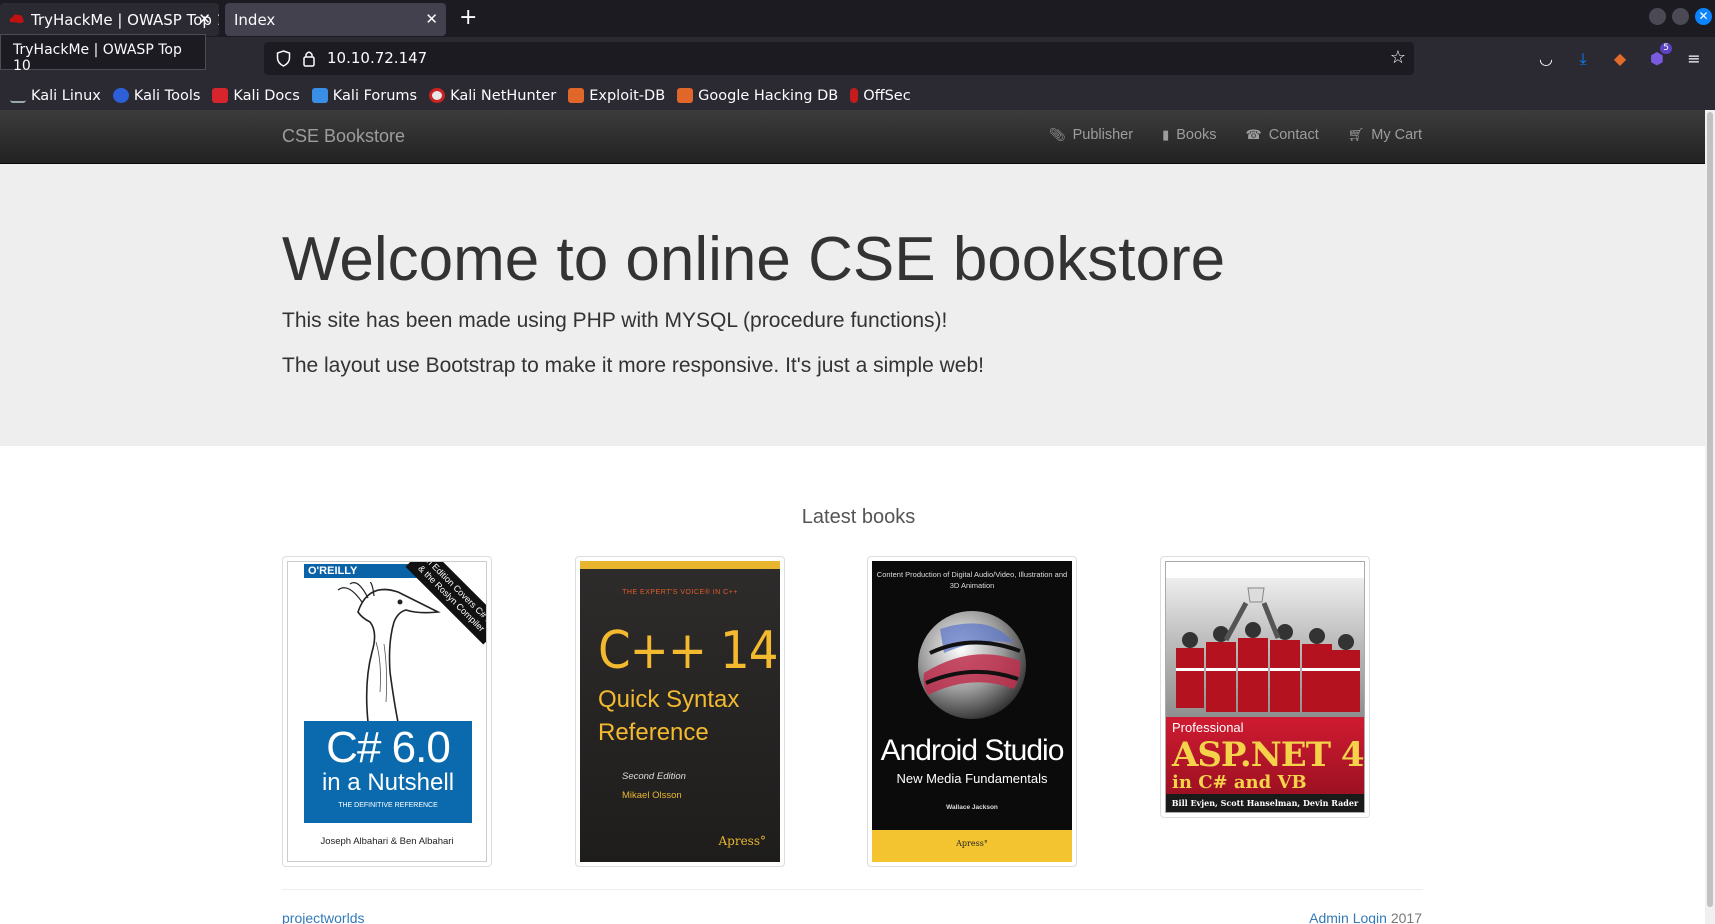  Describe the element at coordinates (972, 807) in the screenshot. I see `book-authors: Wallace Jackson` at that location.